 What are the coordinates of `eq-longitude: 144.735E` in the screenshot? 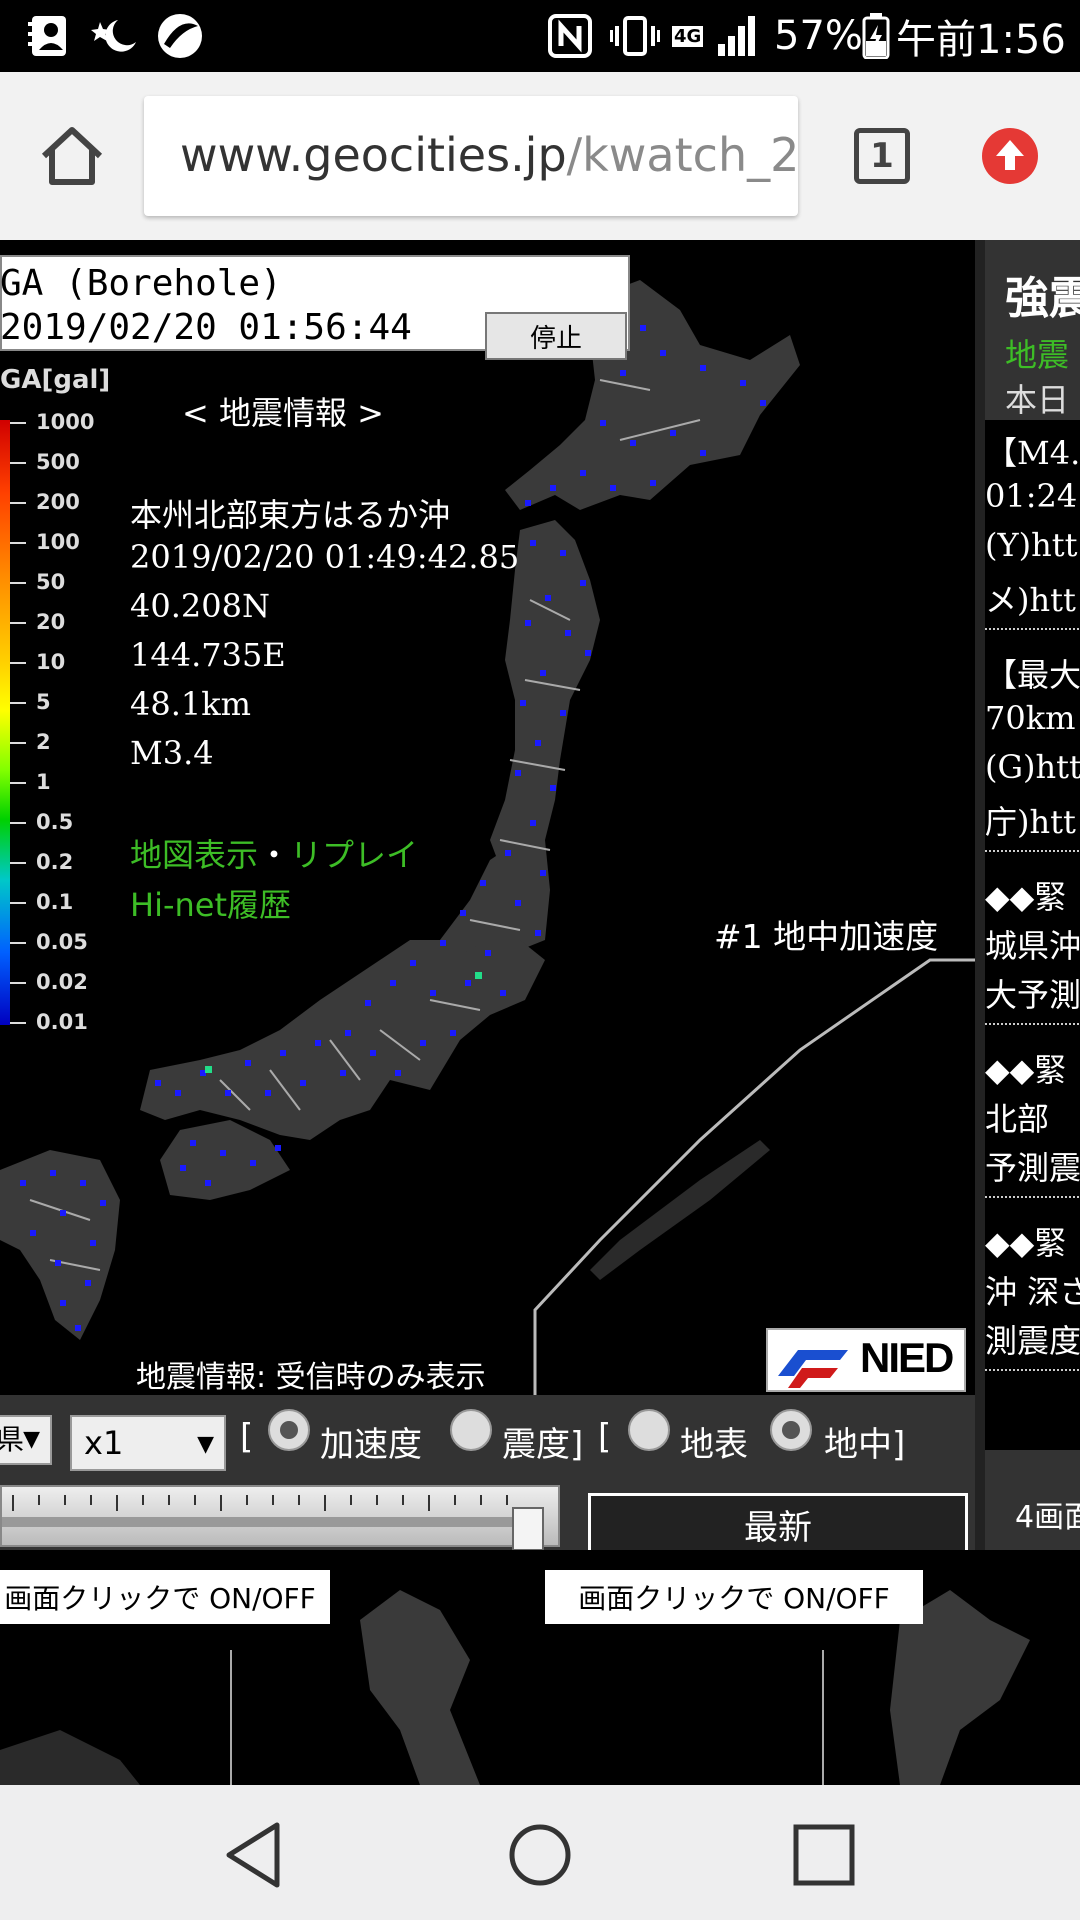 It's located at (208, 655).